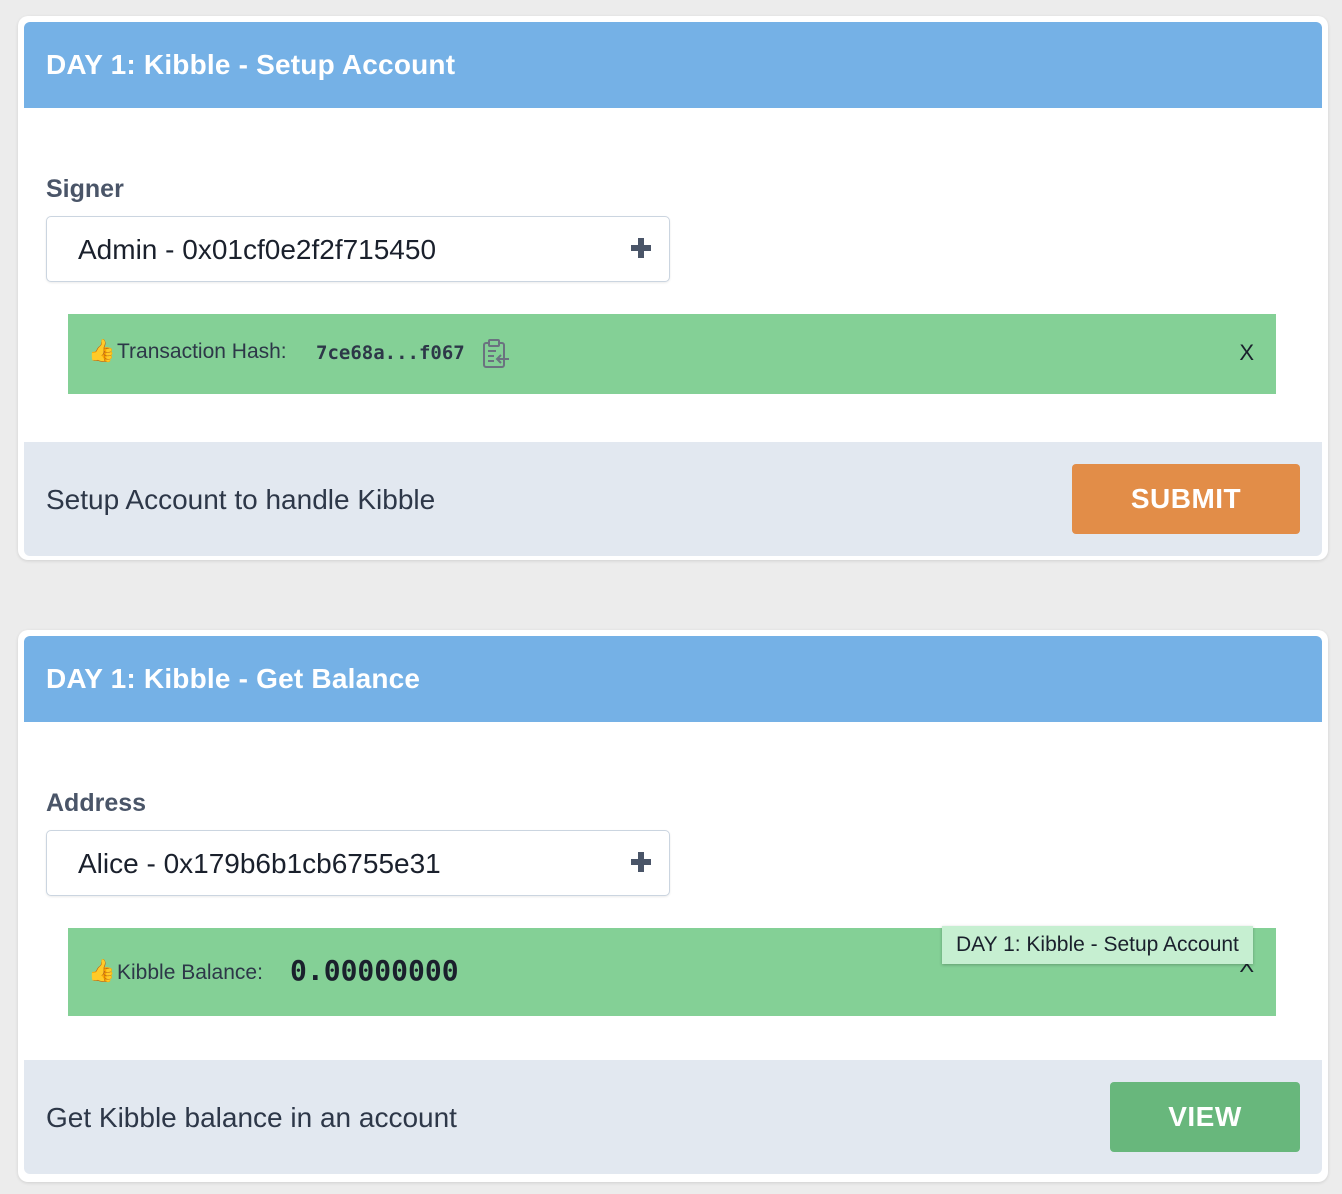  What do you see at coordinates (1097, 945) in the screenshot?
I see `tooltip: DAY 1: Kibble - Setup Account` at bounding box center [1097, 945].